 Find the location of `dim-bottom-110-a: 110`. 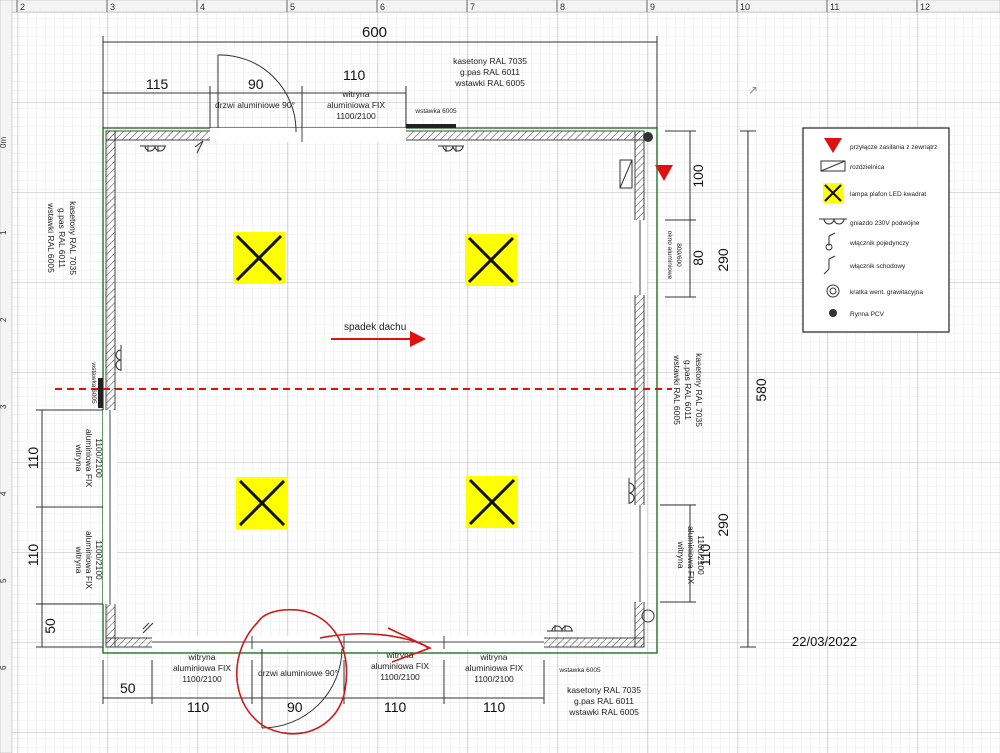

dim-bottom-110-a: 110 is located at coordinates (198, 707).